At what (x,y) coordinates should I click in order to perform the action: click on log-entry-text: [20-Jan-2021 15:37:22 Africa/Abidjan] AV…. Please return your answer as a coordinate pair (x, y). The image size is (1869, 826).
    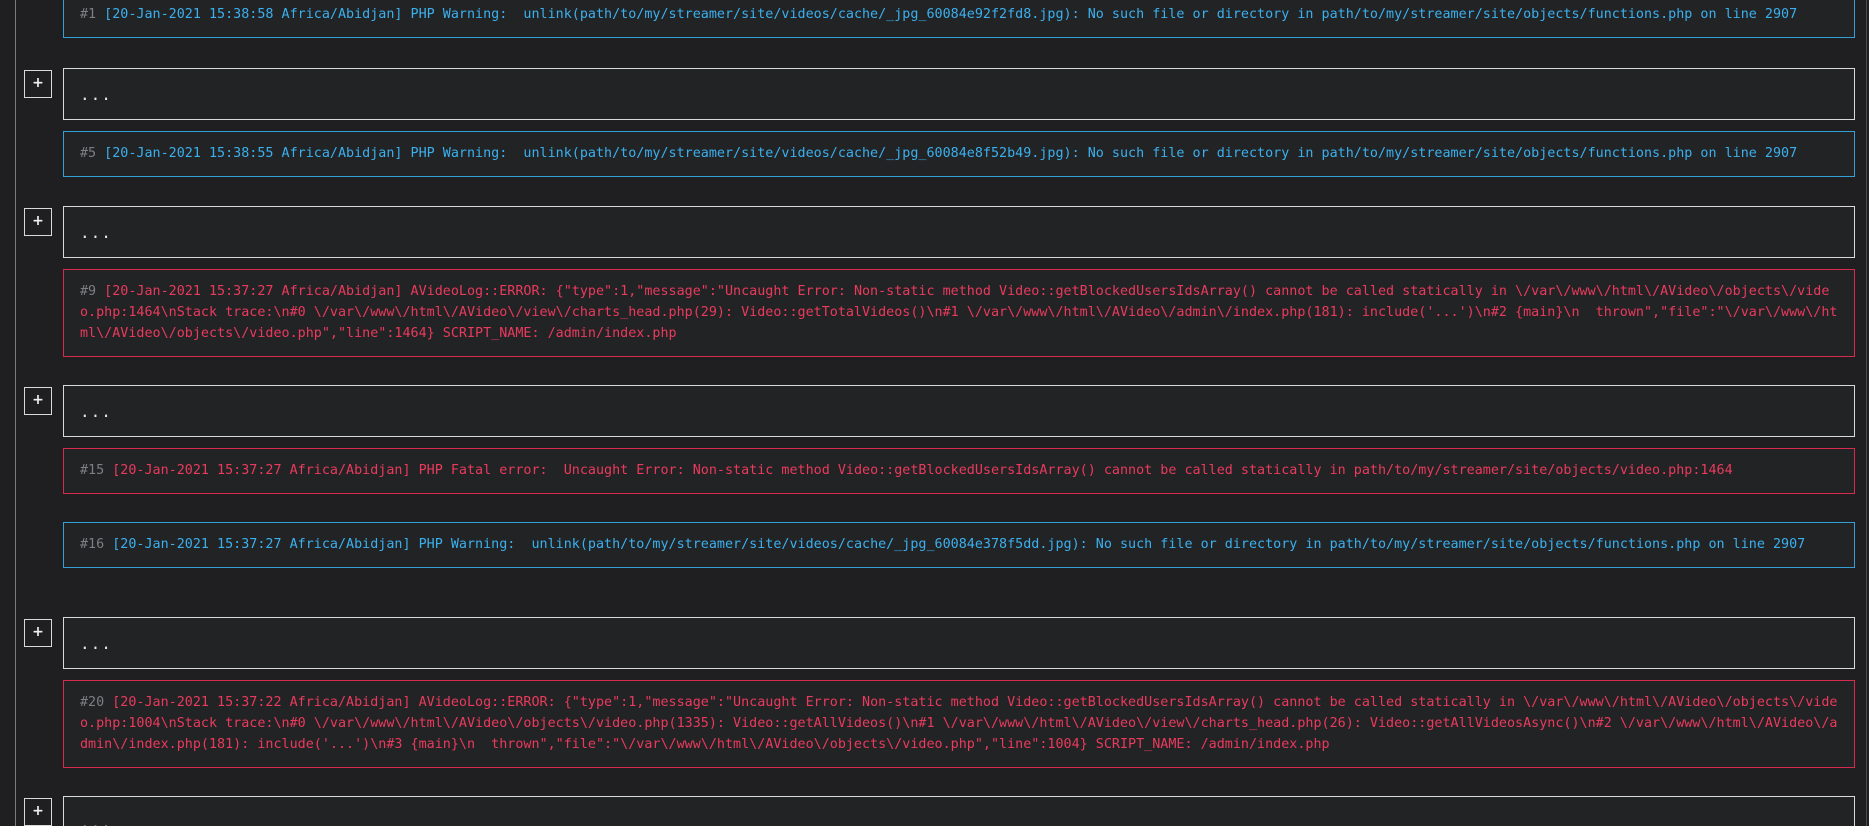
    Looking at the image, I should click on (959, 723).